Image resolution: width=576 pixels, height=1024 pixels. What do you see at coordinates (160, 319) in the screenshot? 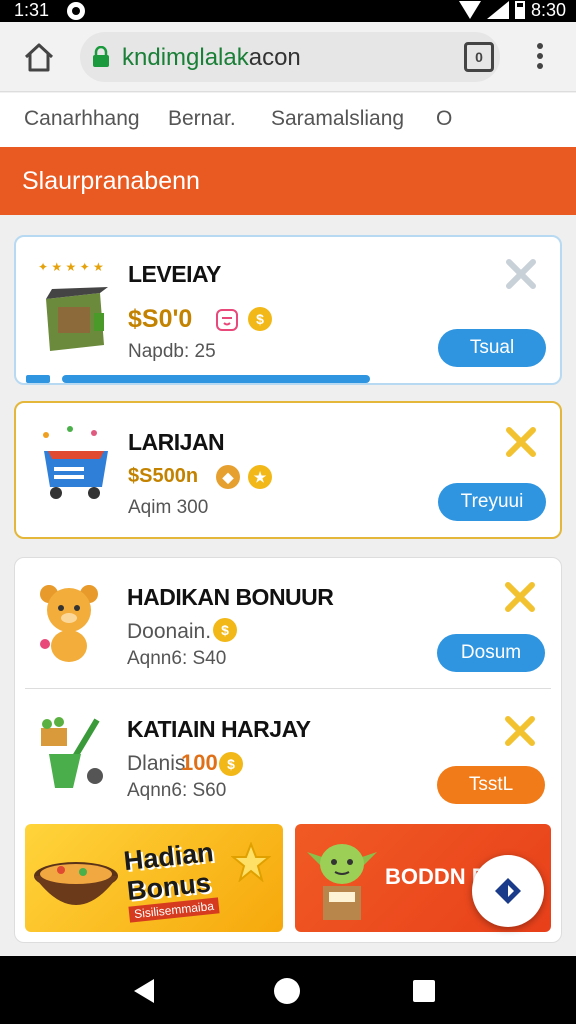
I see `item-price: $S0'0` at bounding box center [160, 319].